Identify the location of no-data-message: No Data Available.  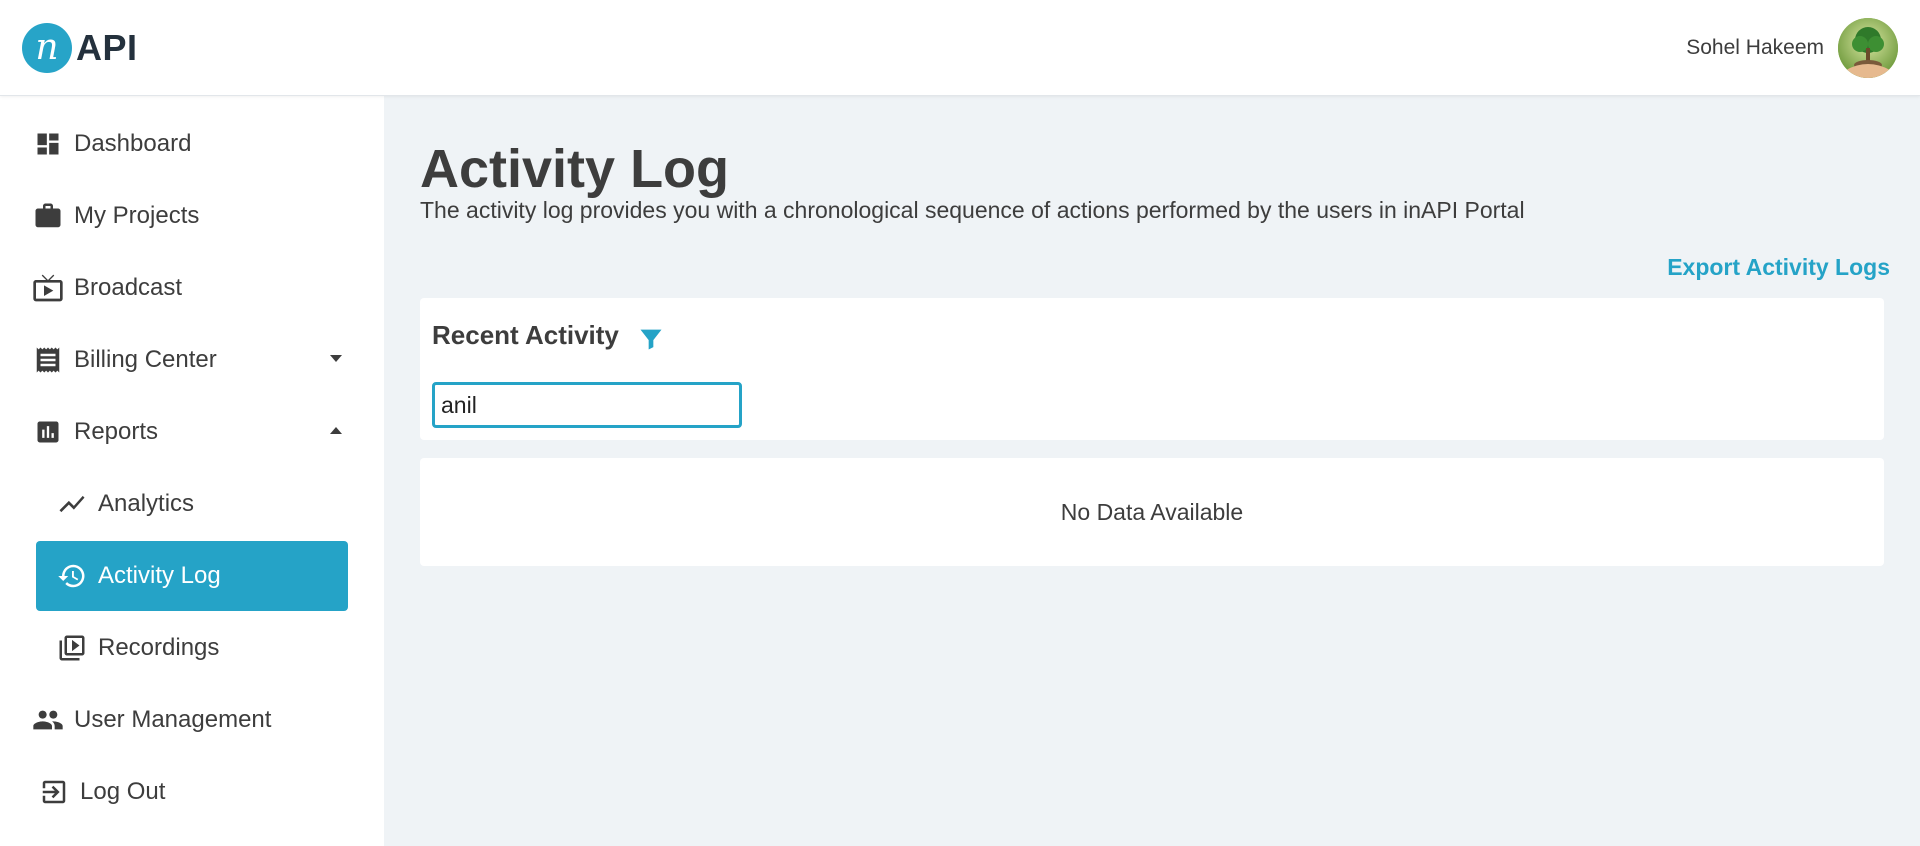
(1152, 511).